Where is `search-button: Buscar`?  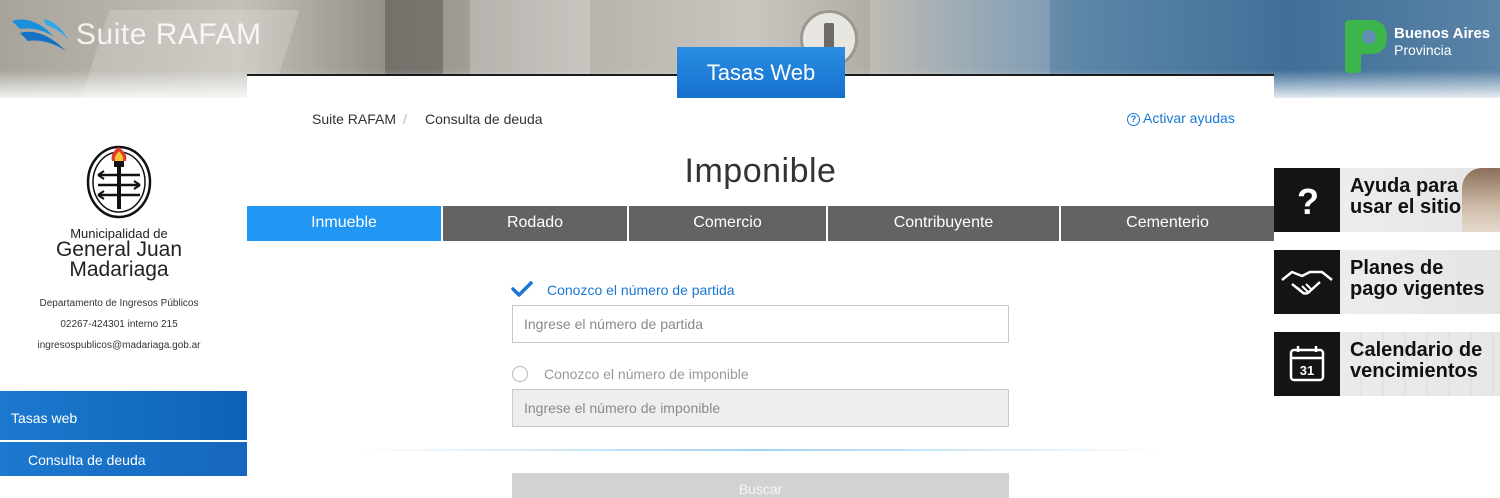 search-button: Buscar is located at coordinates (760, 485).